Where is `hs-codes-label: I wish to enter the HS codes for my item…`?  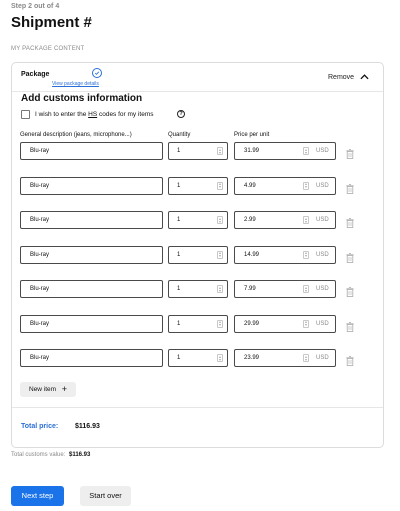 hs-codes-label: I wish to enter the HS codes for my item… is located at coordinates (94, 114).